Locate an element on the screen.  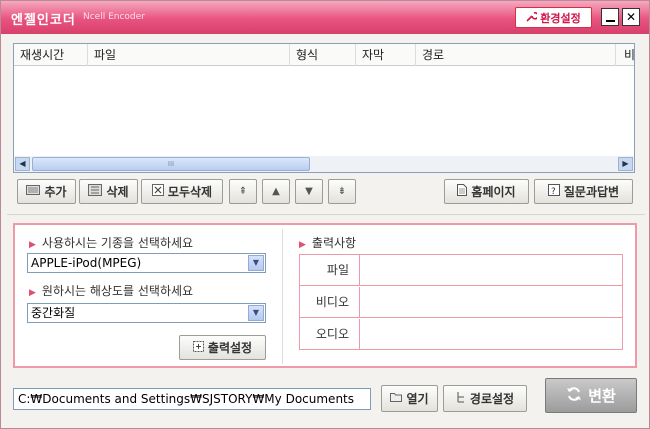
horizontal-scrollbar: ◀ III ▶ is located at coordinates (324, 164).